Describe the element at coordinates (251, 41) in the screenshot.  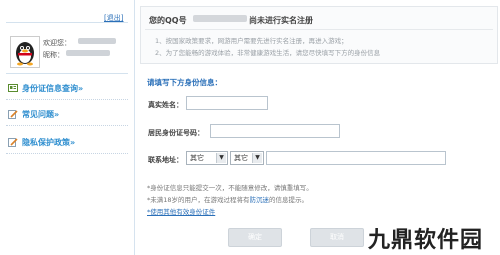
I see `notice-line: 1、按国家政策要求，网游用户需要先进行实名注册，再进入游戏；` at that location.